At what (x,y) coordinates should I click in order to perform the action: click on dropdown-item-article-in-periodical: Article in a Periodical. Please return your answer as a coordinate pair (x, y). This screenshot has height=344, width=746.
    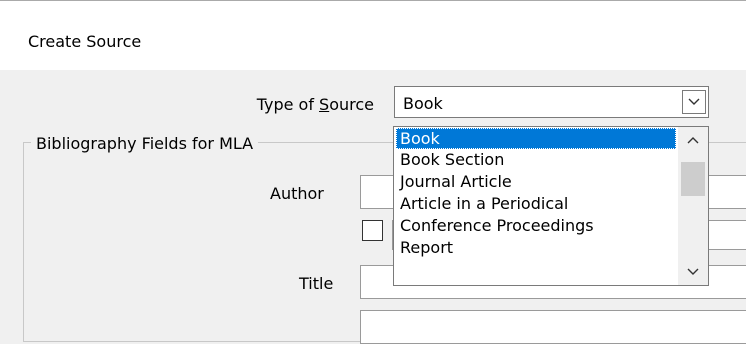
    Looking at the image, I should click on (536, 203).